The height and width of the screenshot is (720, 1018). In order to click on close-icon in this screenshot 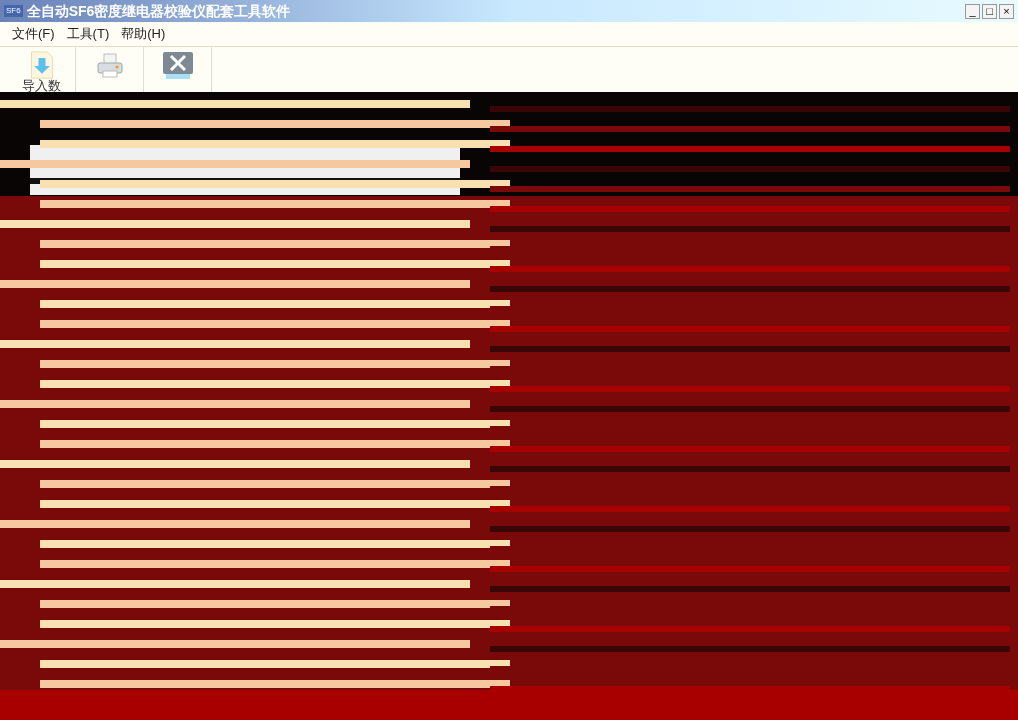, I will do `click(177, 66)`.